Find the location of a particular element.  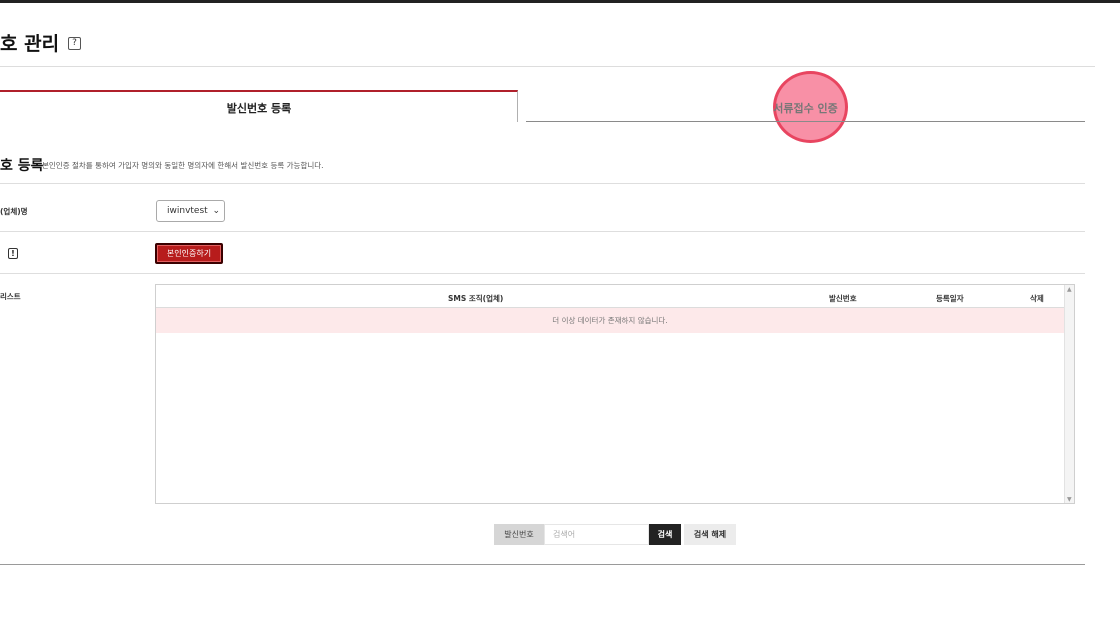

table-scrollbar: ▲ ▼ is located at coordinates (1069, 394).